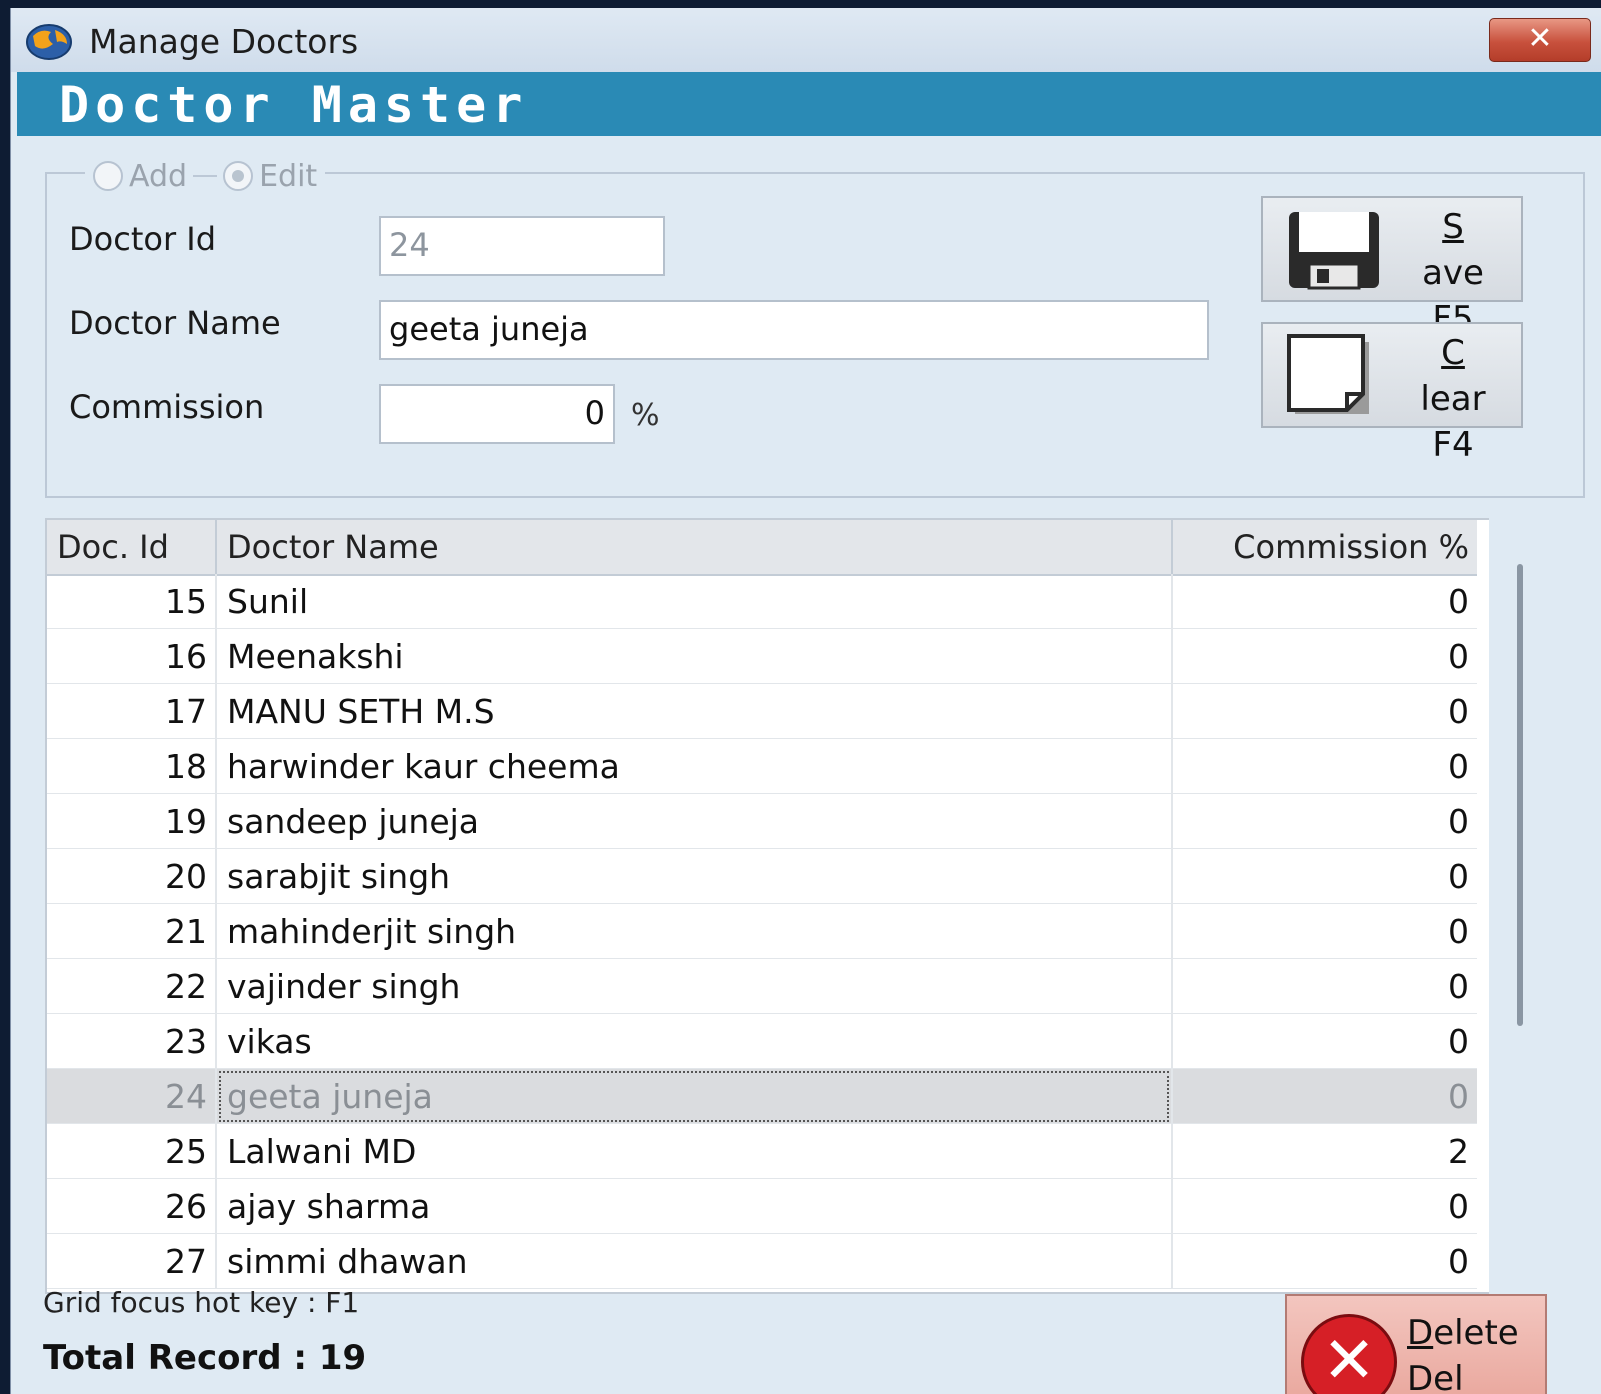 The width and height of the screenshot is (1601, 1394). Describe the element at coordinates (1453, 445) in the screenshot. I see `clear-hotkey: F4` at that location.